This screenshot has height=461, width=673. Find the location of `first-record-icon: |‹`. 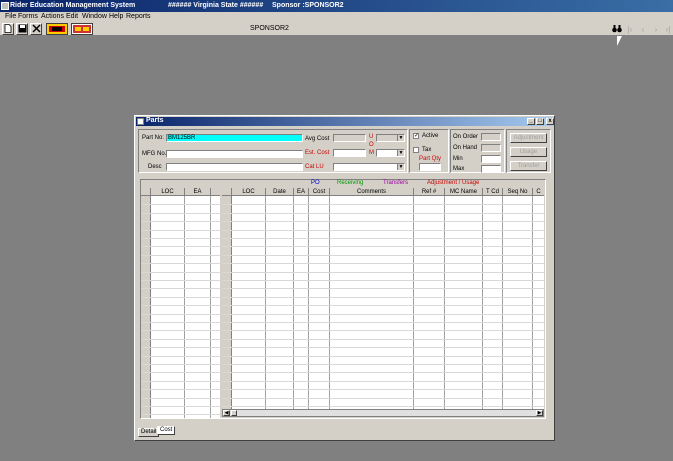

first-record-icon: |‹ is located at coordinates (630, 29).